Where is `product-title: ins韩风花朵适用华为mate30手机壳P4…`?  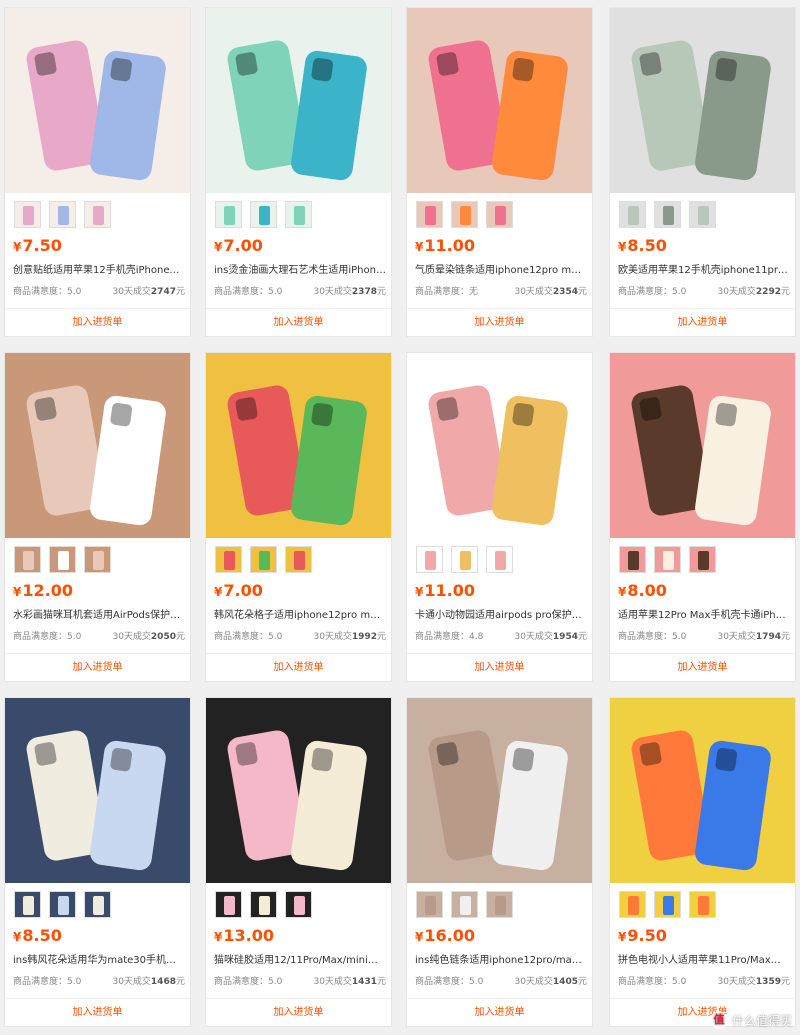 product-title: ins韩风花朵适用华为mate30手机壳P4… is located at coordinates (99, 961).